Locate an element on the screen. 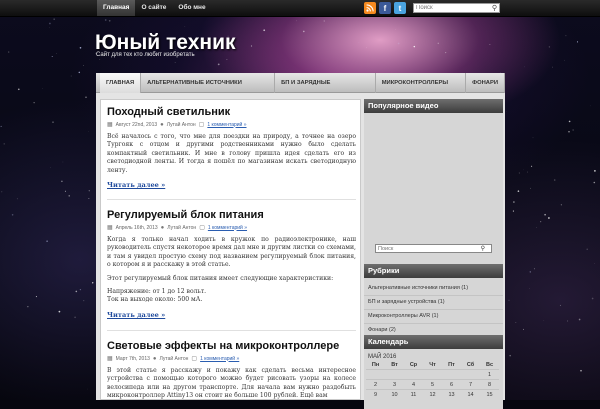 The image size is (600, 409). calendar-weekday: Вт is located at coordinates (394, 365).